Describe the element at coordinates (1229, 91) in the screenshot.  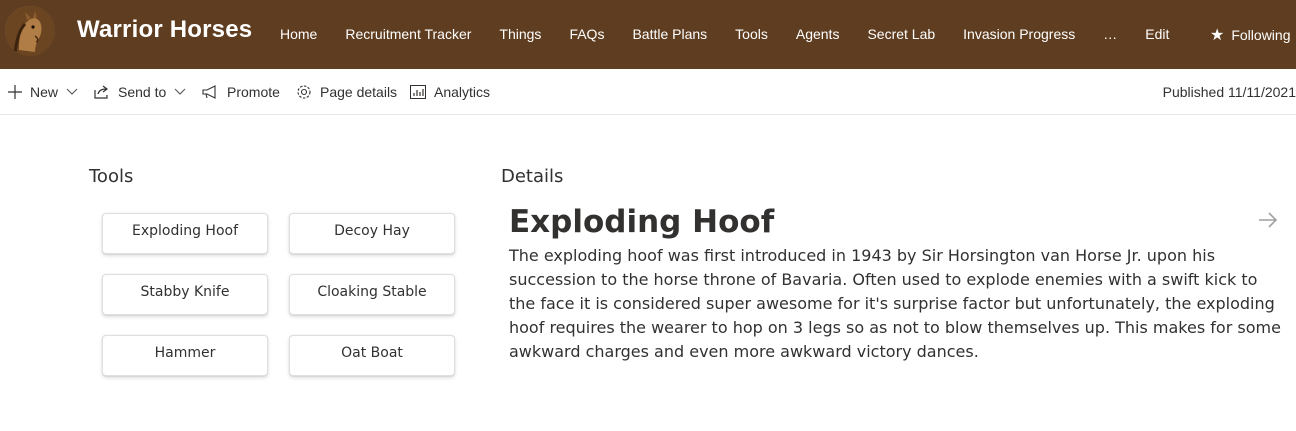
I see `published-date: Published 11/11/2021` at that location.